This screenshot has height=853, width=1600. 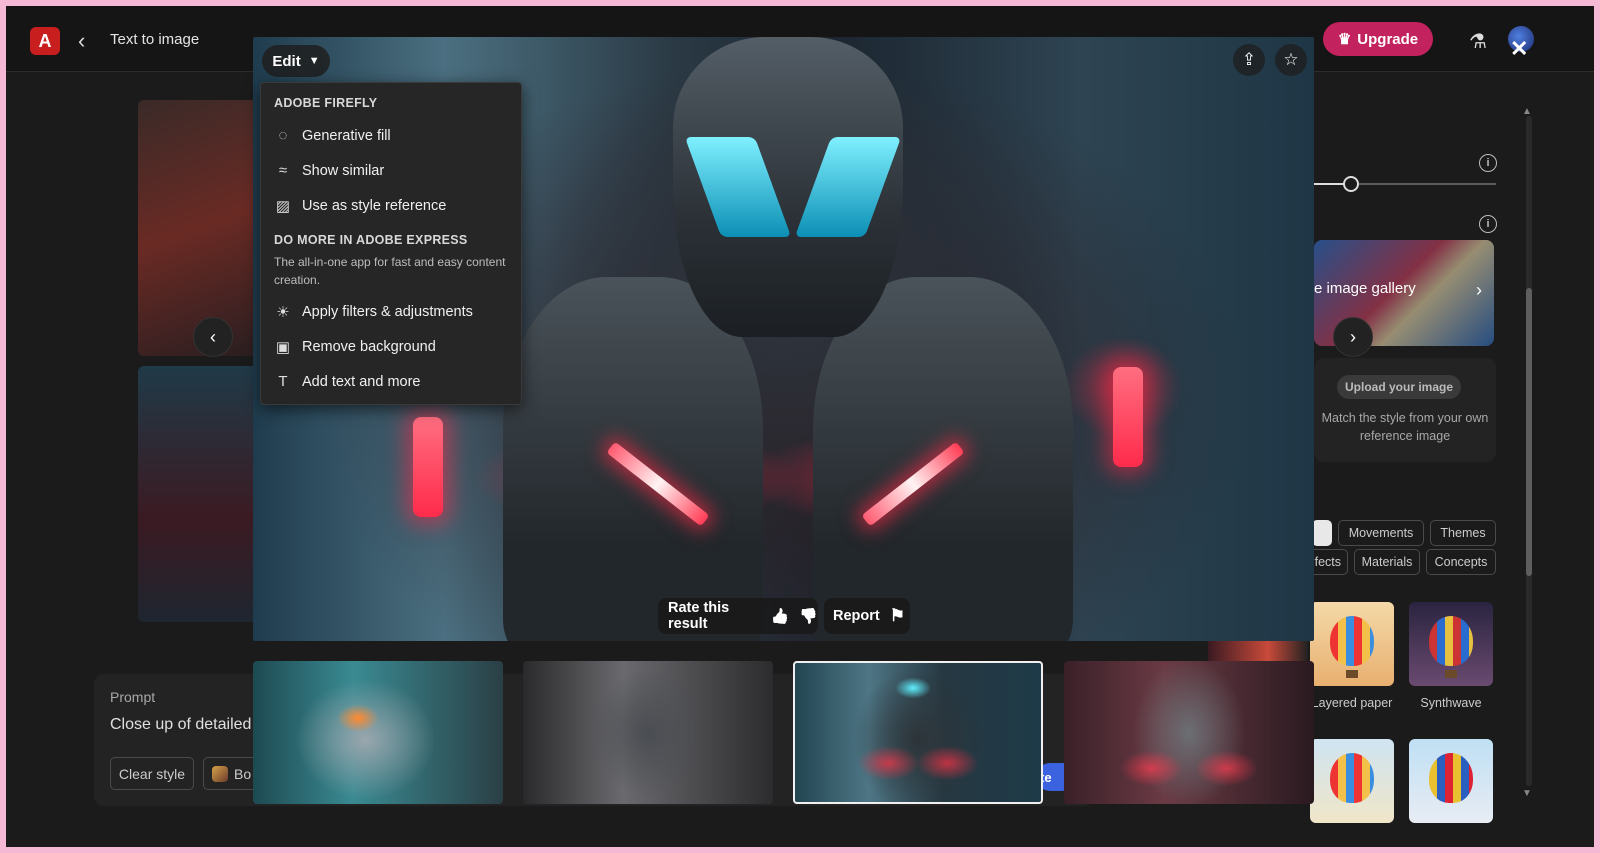 What do you see at coordinates (371, 240) in the screenshot?
I see `menu-section-title: DO MORE IN ADOBE EXPRESS` at bounding box center [371, 240].